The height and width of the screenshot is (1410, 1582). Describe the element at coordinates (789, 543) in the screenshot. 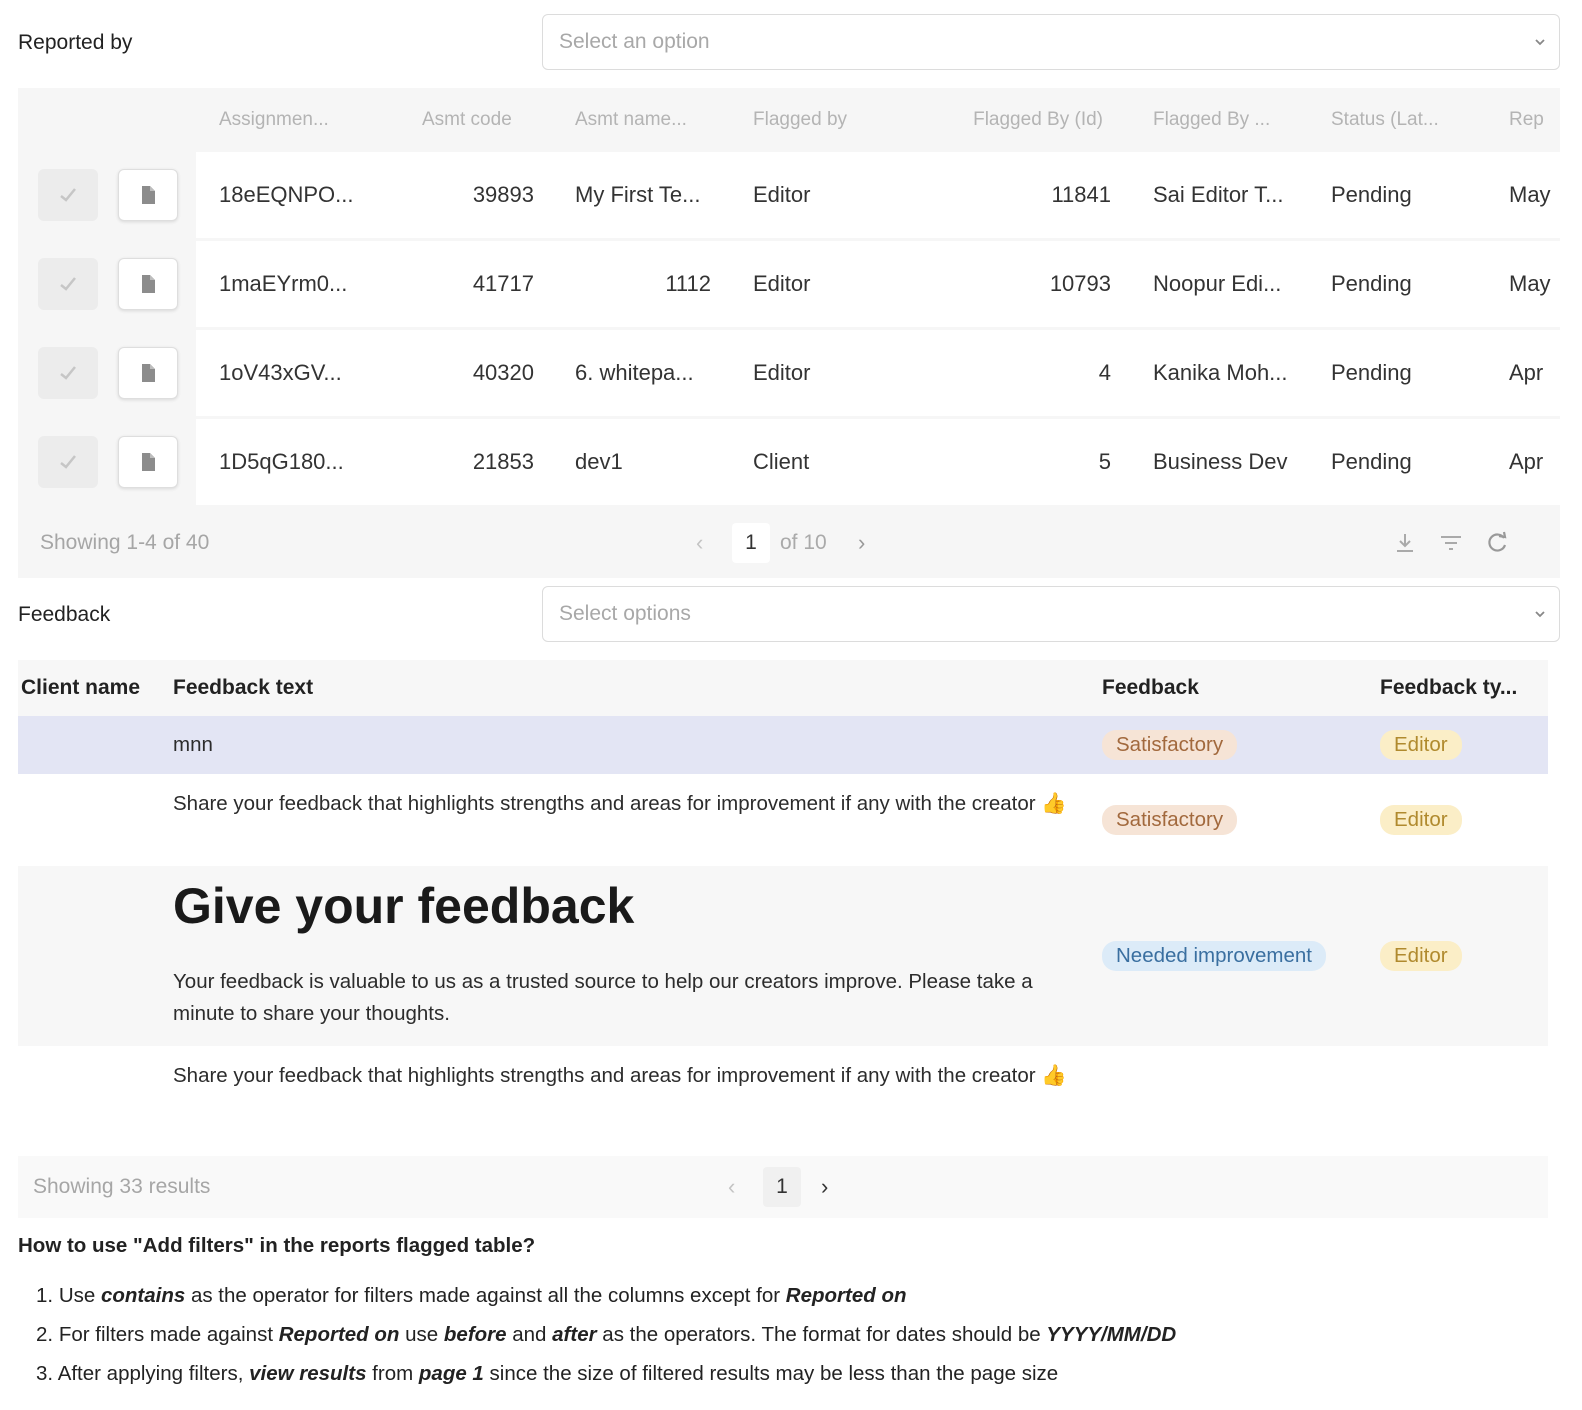

I see `flagged-table-footer: Showing 1-4 of 40 ‹ 1 of 10 ›` at that location.